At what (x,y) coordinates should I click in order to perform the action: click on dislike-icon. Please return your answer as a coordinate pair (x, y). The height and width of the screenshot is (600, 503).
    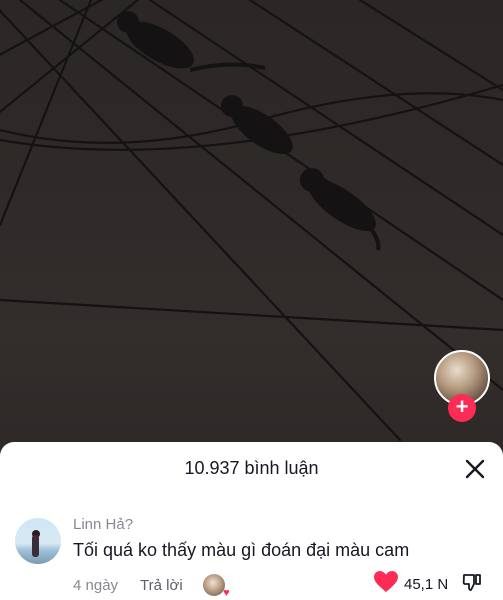
    Looking at the image, I should click on (472, 584).